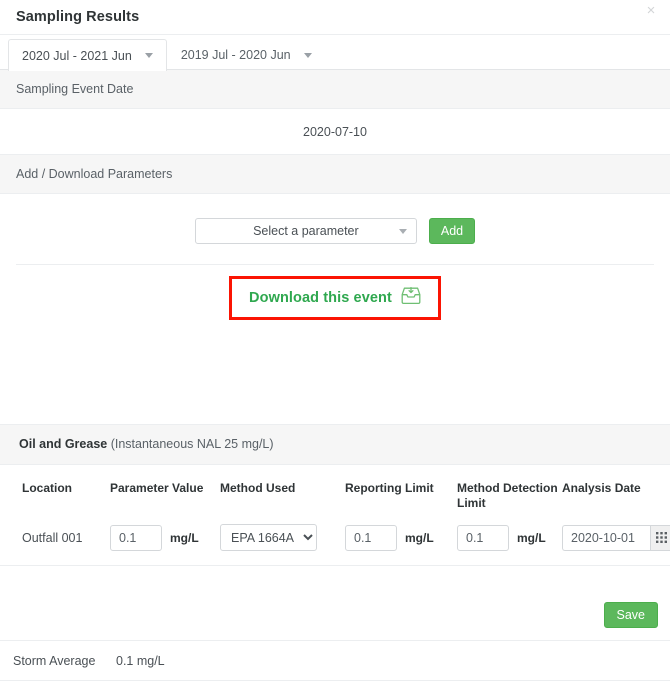  I want to click on year-tabs: 2020 Jul - 2021 Jun 2019 Jul - 2020 Jun, so click(335, 53).